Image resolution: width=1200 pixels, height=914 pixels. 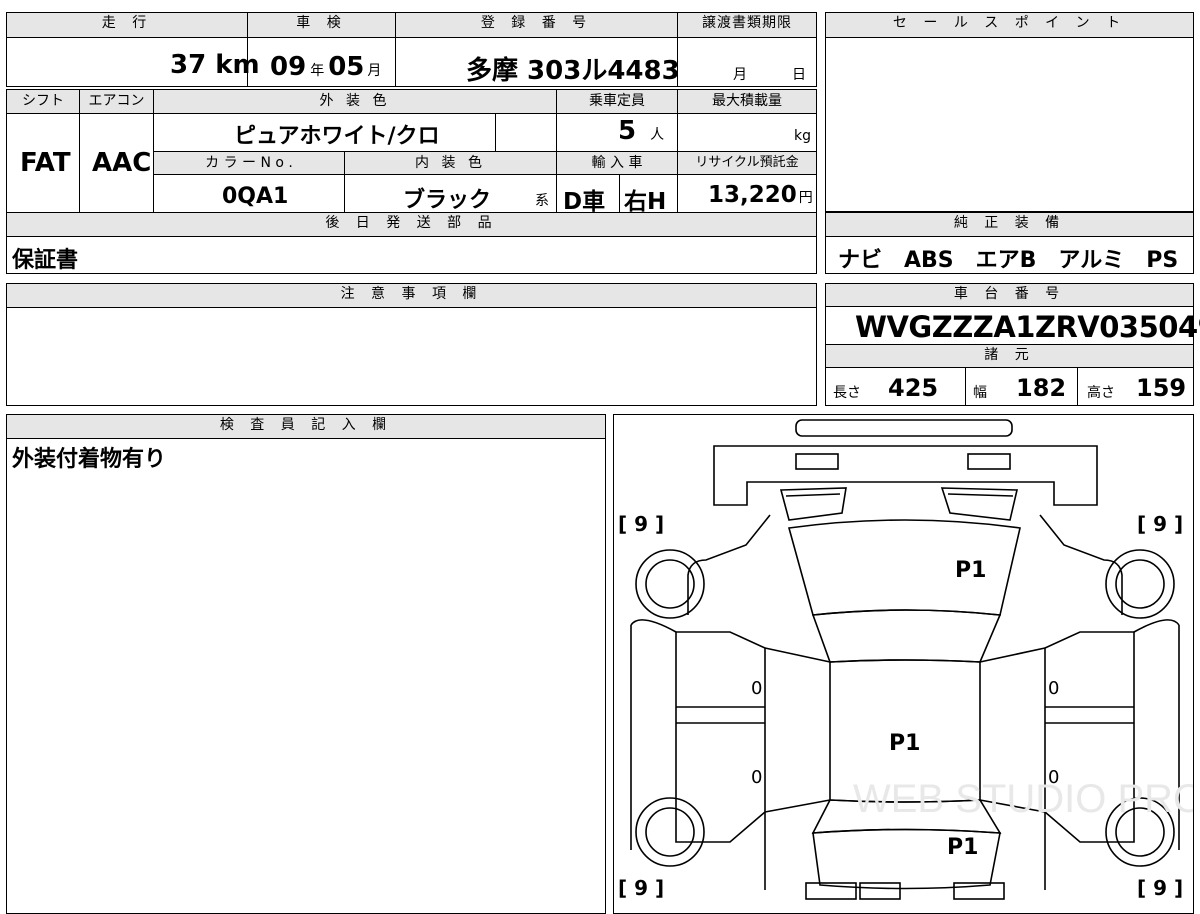 I want to click on inspection-header: 車 検, so click(x=321, y=25).